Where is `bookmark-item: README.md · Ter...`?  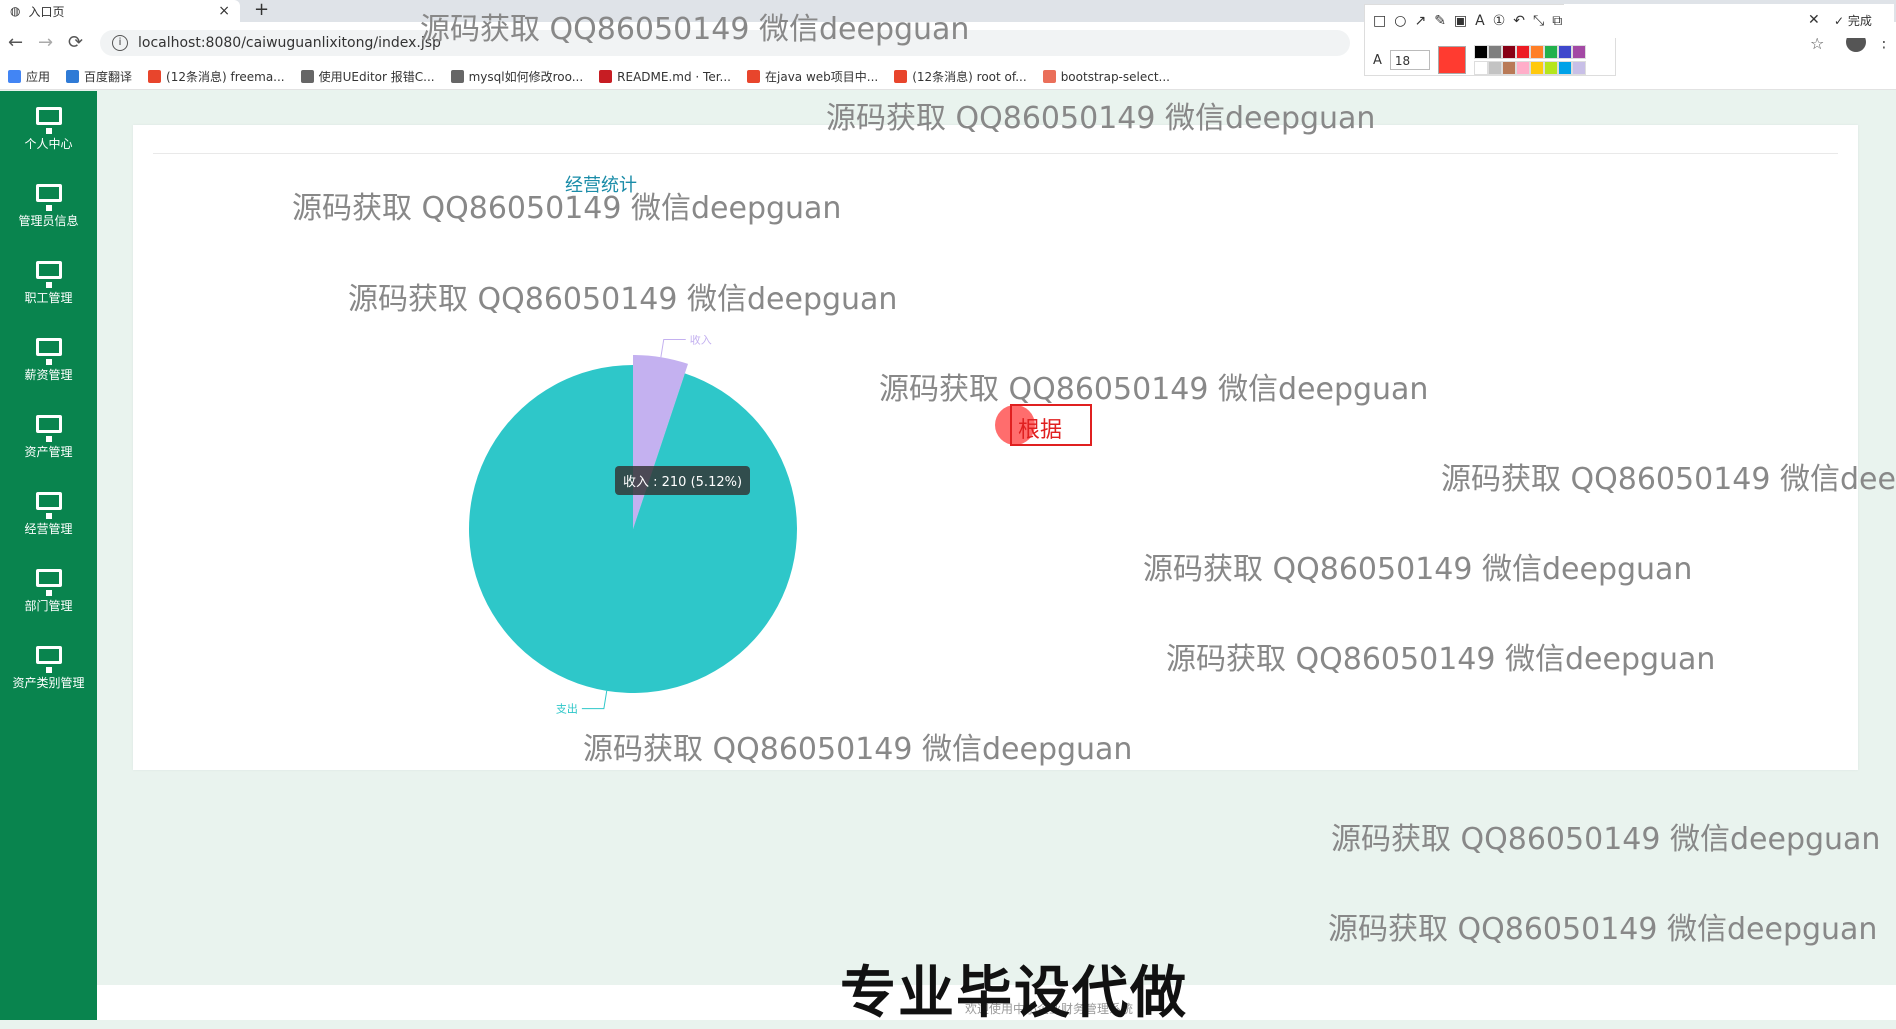
bookmark-item: README.md · Ter... is located at coordinates (665, 77).